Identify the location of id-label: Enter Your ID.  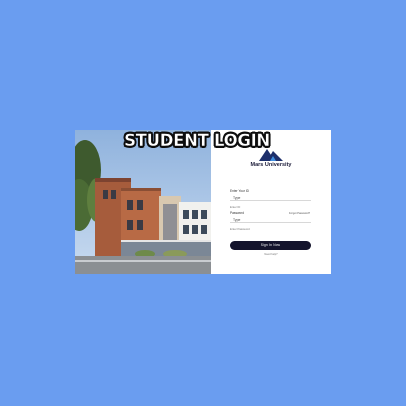
(239, 191).